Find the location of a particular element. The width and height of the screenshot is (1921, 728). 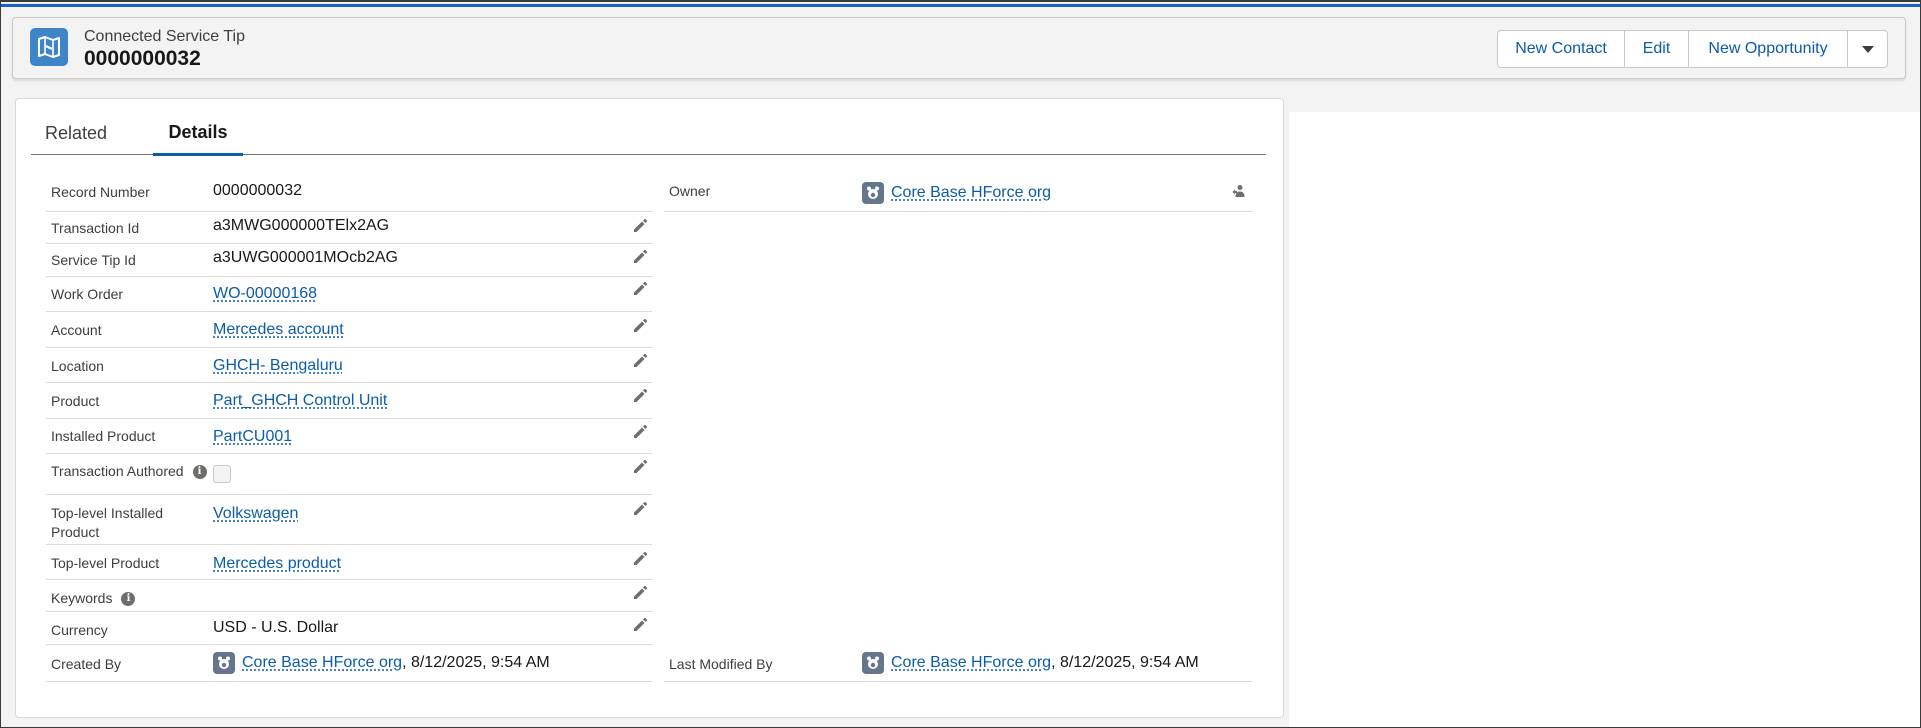

installed-product-link: PartCU001 is located at coordinates (252, 437).